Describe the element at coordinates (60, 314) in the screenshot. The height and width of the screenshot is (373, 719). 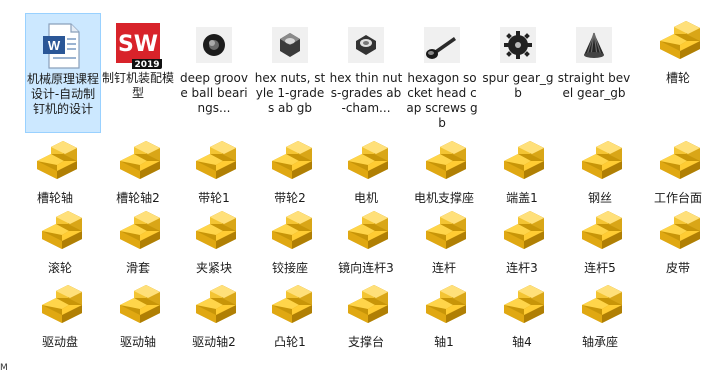
I see `file-item-part: 驱动盘` at that location.